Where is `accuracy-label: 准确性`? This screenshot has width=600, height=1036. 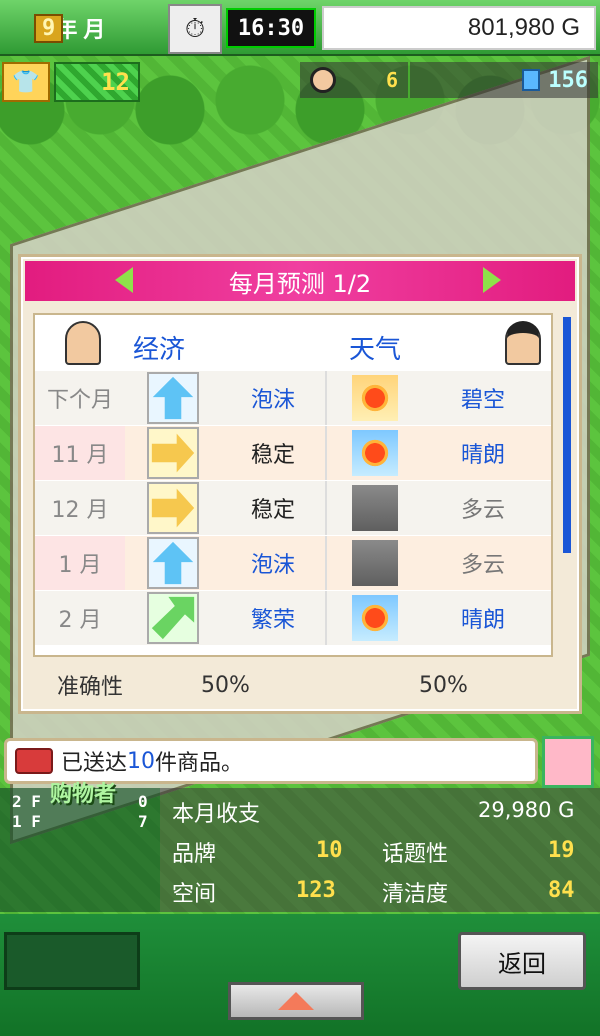
accuracy-label: 准确性 is located at coordinates (90, 687).